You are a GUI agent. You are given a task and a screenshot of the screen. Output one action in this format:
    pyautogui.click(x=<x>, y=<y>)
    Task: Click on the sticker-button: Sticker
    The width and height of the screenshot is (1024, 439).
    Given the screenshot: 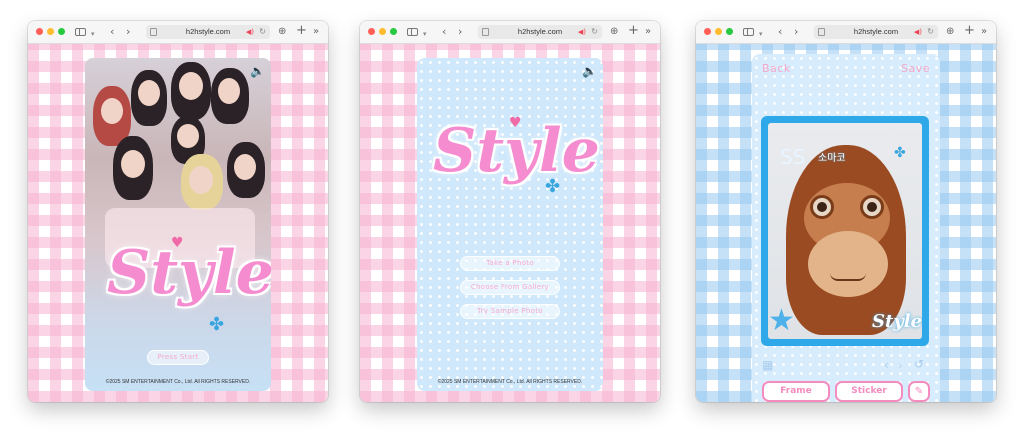 What is the action you would take?
    pyautogui.click(x=869, y=391)
    